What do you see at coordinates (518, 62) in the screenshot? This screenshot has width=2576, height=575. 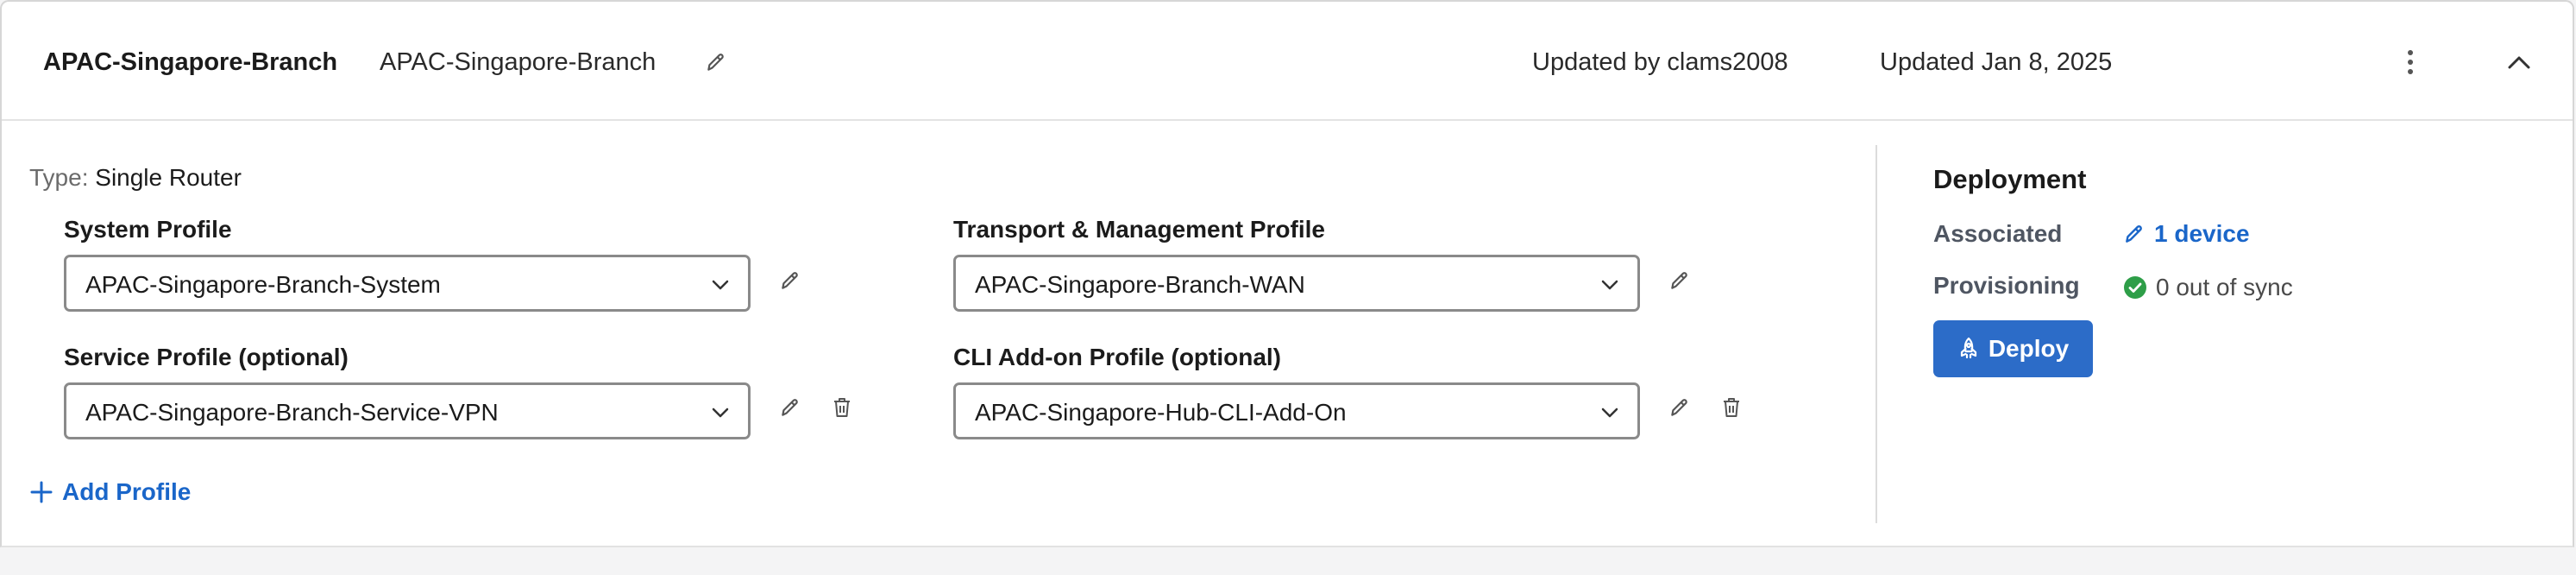 I see `config-group-name: APAC-Singapore-Branch` at bounding box center [518, 62].